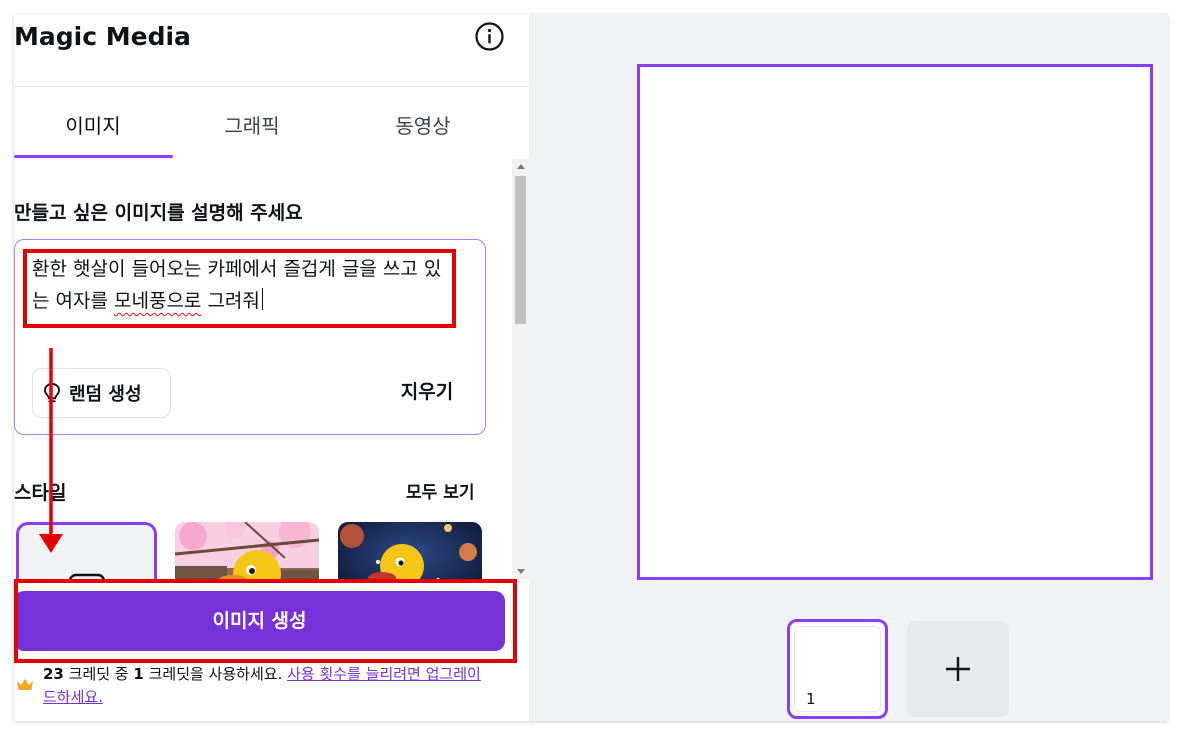  What do you see at coordinates (105, 394) in the screenshot?
I see `random-generate-label: 랜덤 생성` at bounding box center [105, 394].